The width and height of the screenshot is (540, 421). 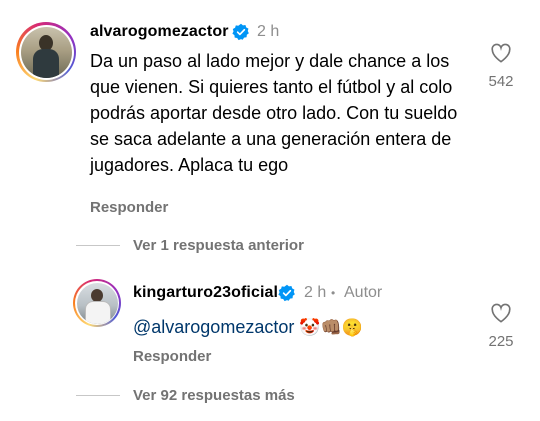 What do you see at coordinates (213, 327) in the screenshot?
I see `mention-link: @alvarogomezactor` at bounding box center [213, 327].